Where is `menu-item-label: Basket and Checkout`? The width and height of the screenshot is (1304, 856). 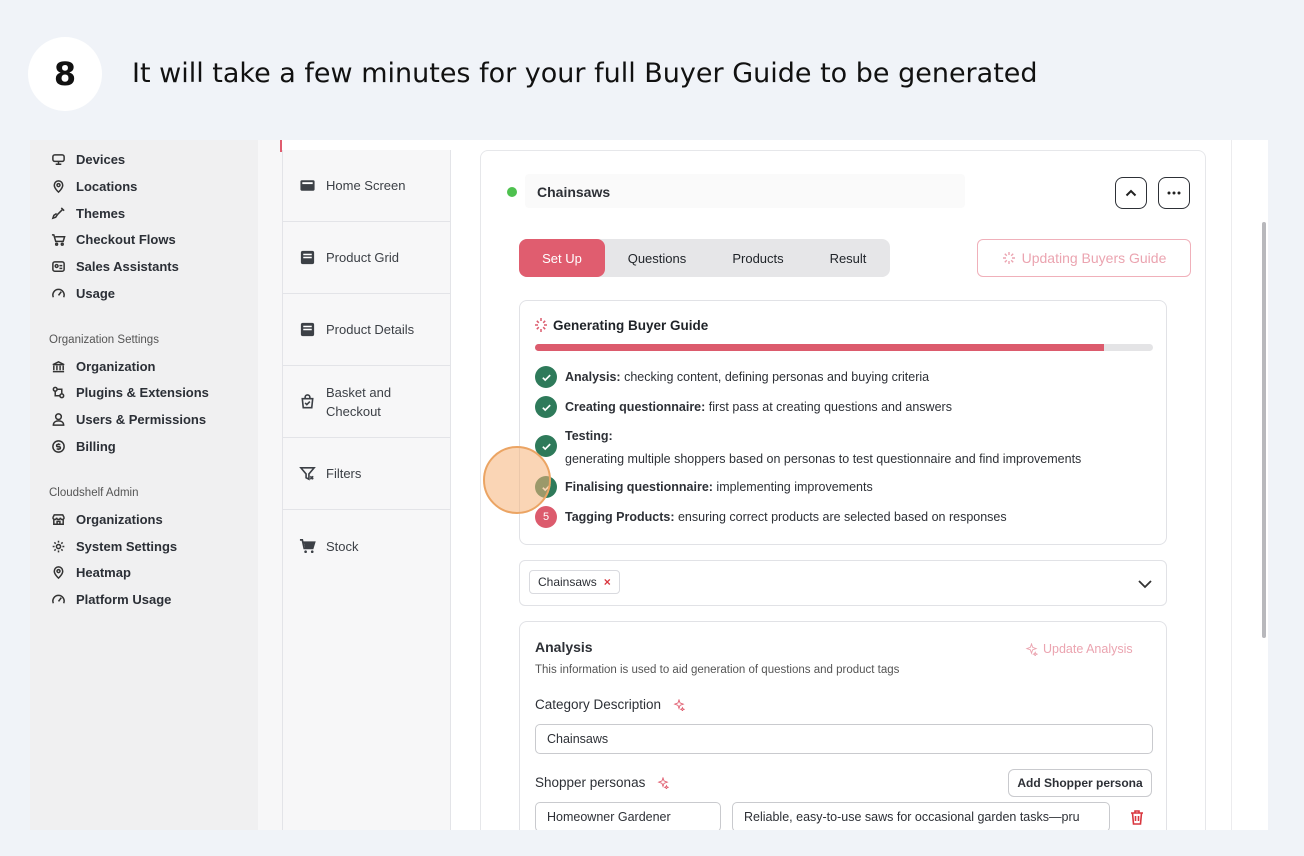 menu-item-label: Basket and Checkout is located at coordinates (359, 401).